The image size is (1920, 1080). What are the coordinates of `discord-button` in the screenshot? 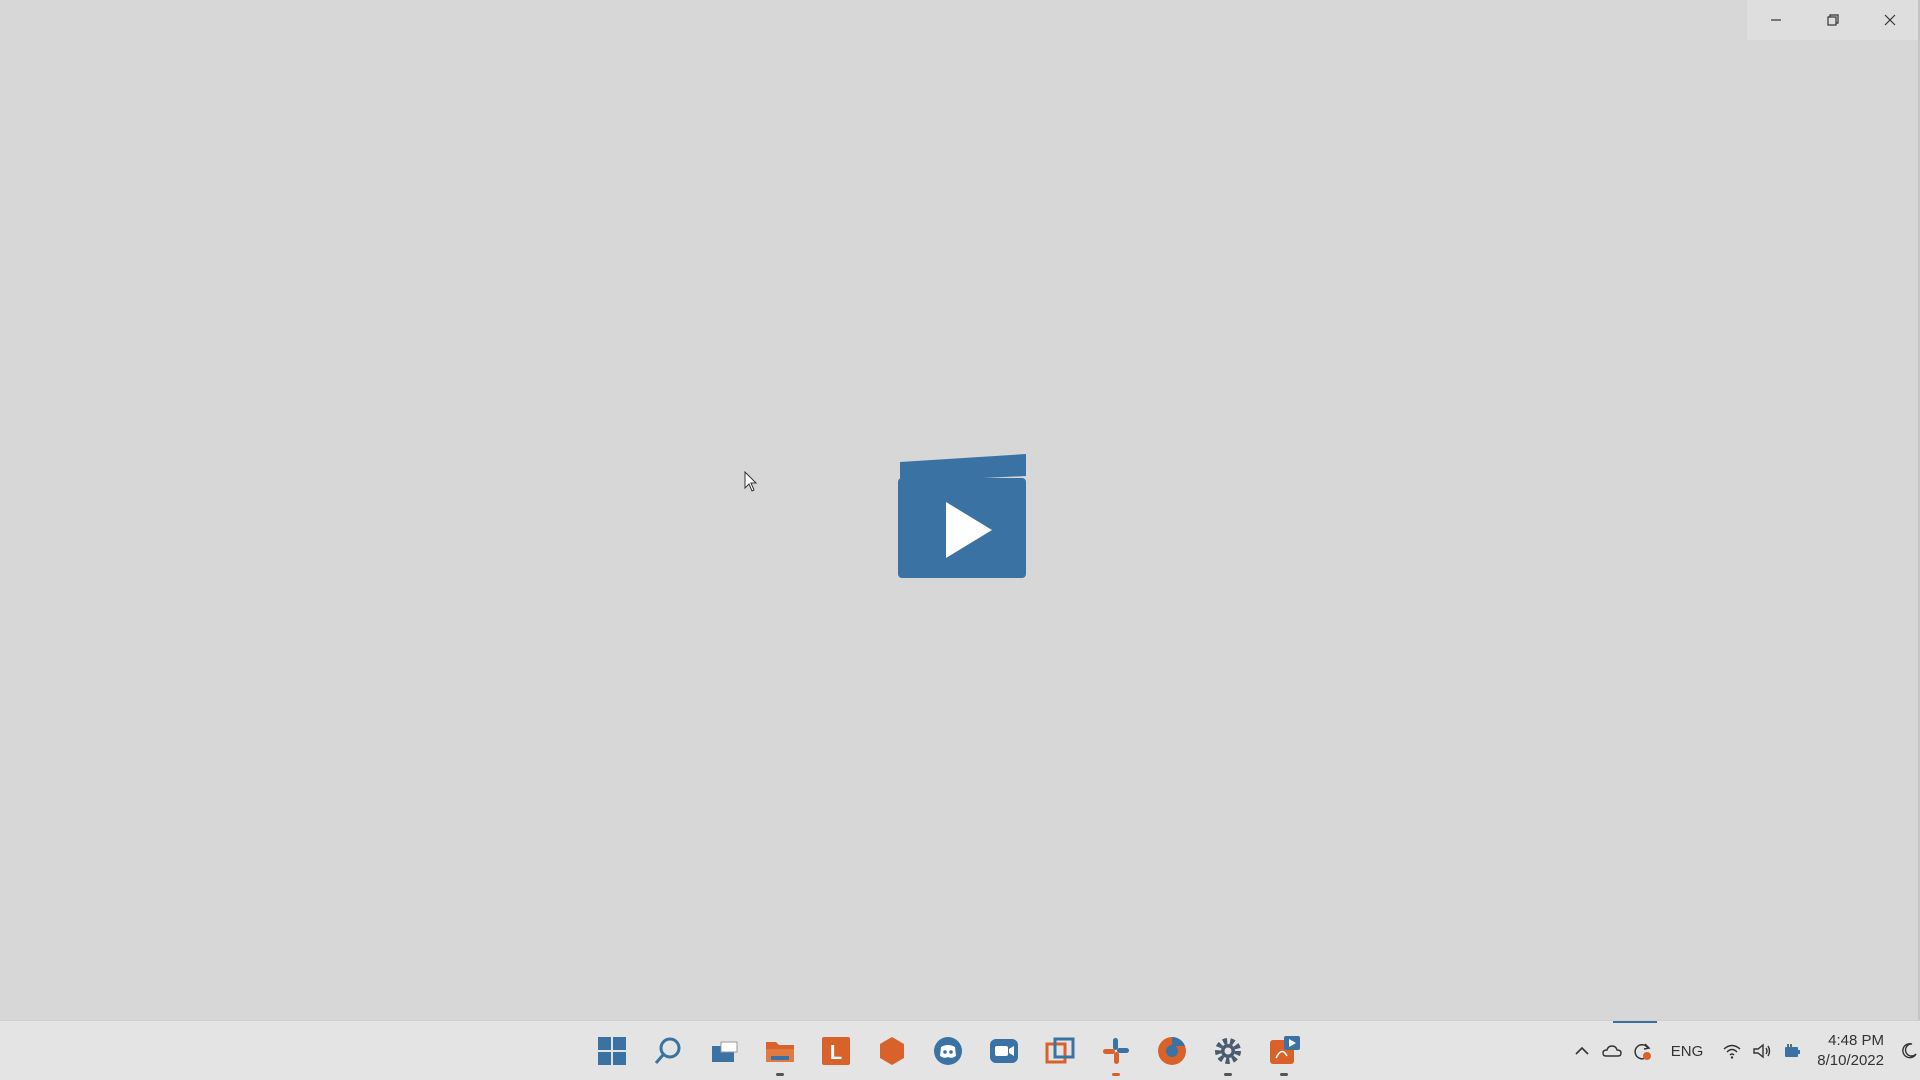 It's located at (948, 1050).